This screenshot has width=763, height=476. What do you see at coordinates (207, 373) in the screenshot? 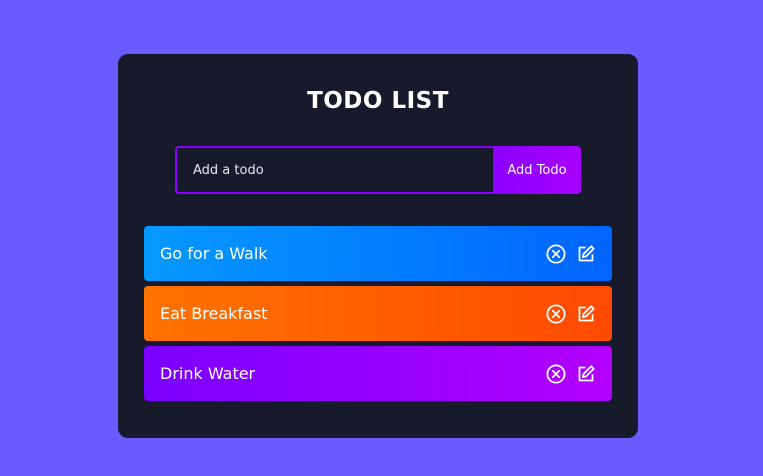
I see `todo-text: Drink Water` at bounding box center [207, 373].